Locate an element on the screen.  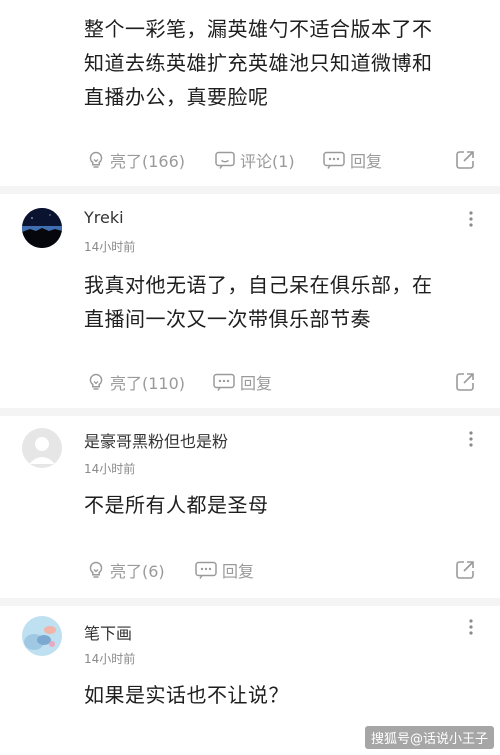
like-label: 亮了(6) is located at coordinates (137, 571).